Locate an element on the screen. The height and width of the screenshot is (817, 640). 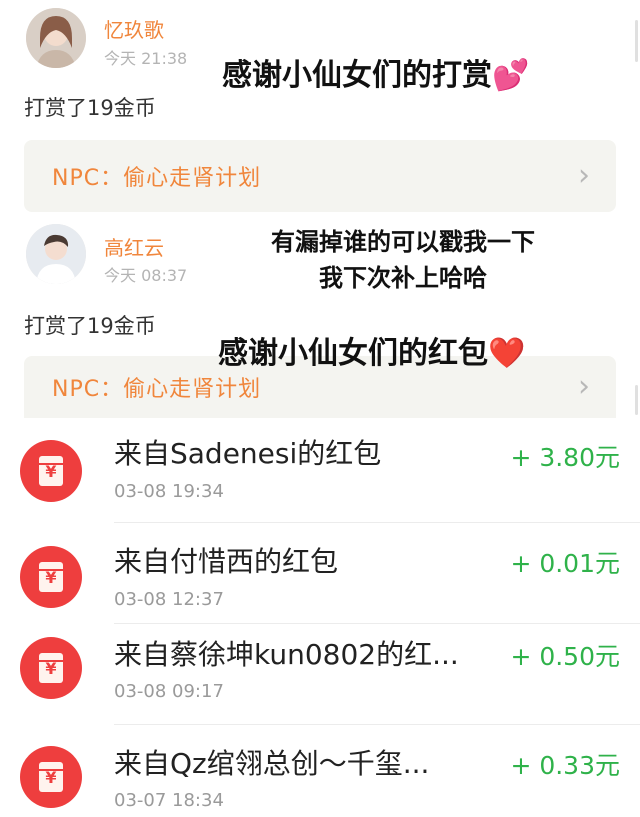
list-item: ¥ 来自Sadenesi的红包 03-08 19:34 + 3.80元 is located at coordinates (320, 470).